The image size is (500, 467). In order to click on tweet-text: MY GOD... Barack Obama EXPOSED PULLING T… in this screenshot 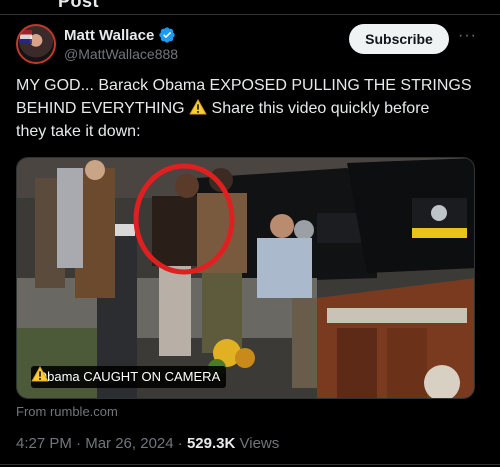, I will do `click(251, 108)`.